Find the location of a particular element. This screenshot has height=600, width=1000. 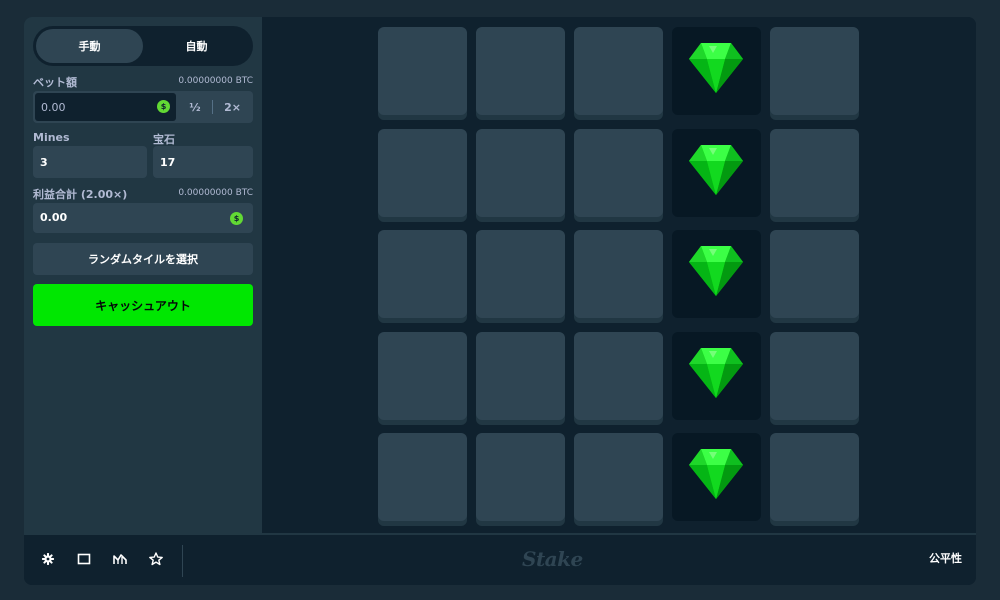

tab-auto: 自動 is located at coordinates (196, 46).